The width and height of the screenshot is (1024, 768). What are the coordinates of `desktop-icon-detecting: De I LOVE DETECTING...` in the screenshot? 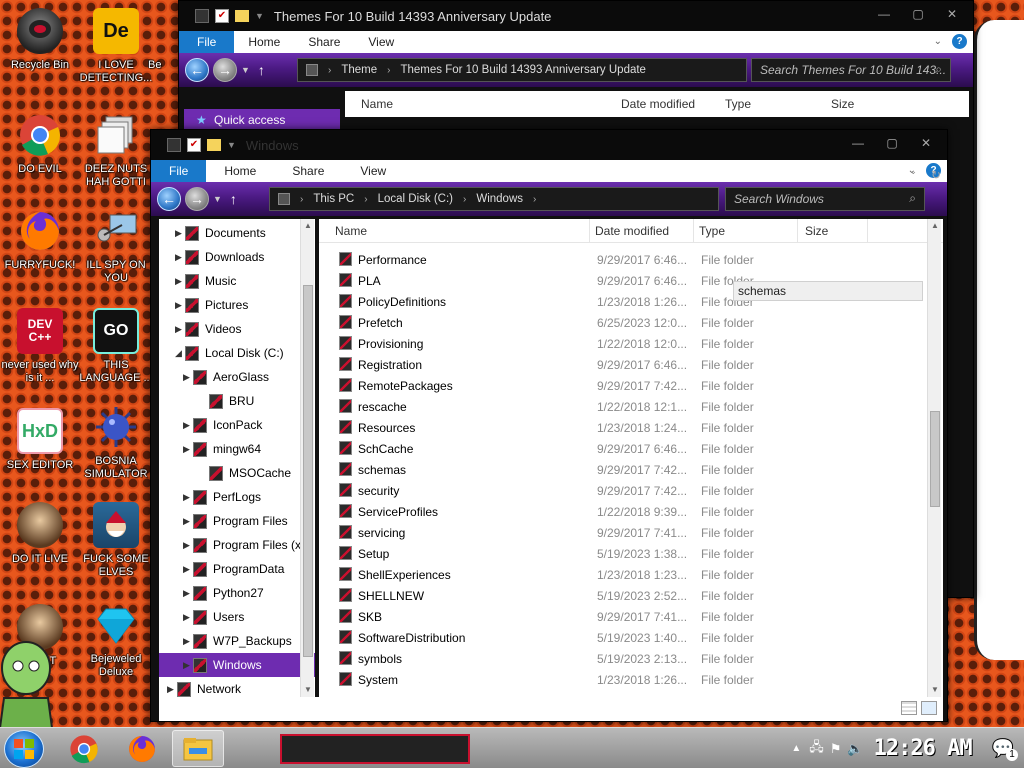 It's located at (116, 46).